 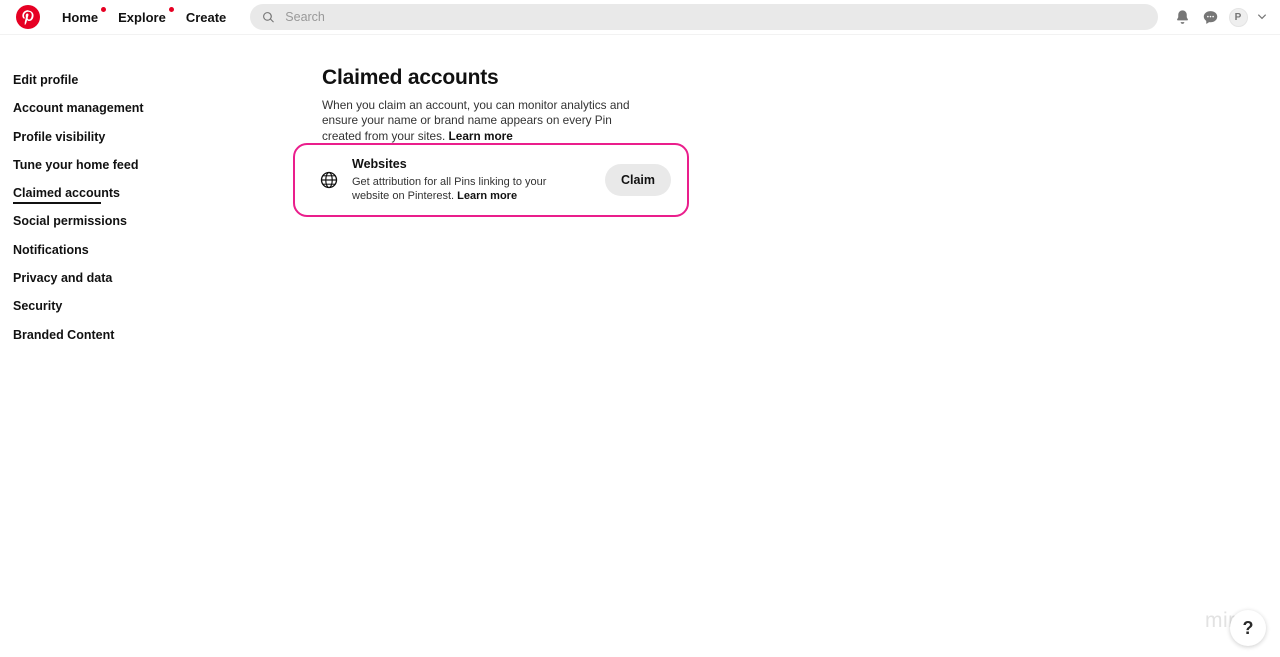 I want to click on sidebar-item-privacy-and-data: Privacy and data, so click(x=100, y=278).